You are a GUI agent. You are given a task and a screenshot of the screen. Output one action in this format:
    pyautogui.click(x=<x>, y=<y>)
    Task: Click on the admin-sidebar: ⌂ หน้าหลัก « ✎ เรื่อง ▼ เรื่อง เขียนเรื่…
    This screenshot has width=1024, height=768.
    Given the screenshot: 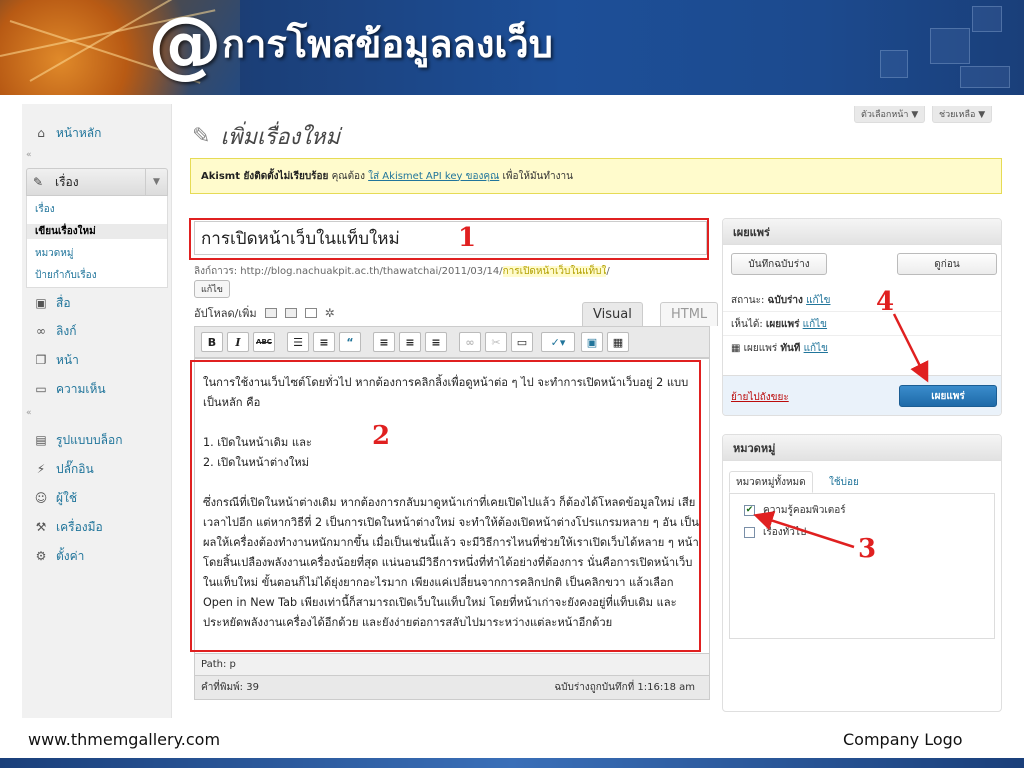 What is the action you would take?
    pyautogui.click(x=97, y=411)
    